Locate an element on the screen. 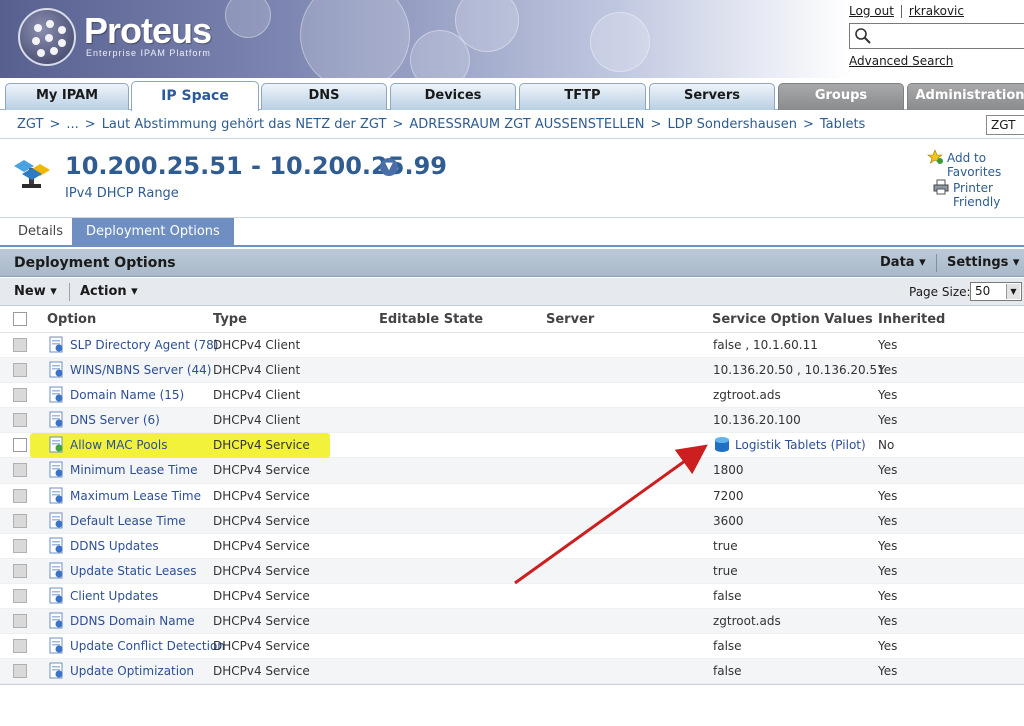 The image size is (1024, 726). table-row: DDNS Updates DHCPv4 Service true Yes is located at coordinates (512, 546).